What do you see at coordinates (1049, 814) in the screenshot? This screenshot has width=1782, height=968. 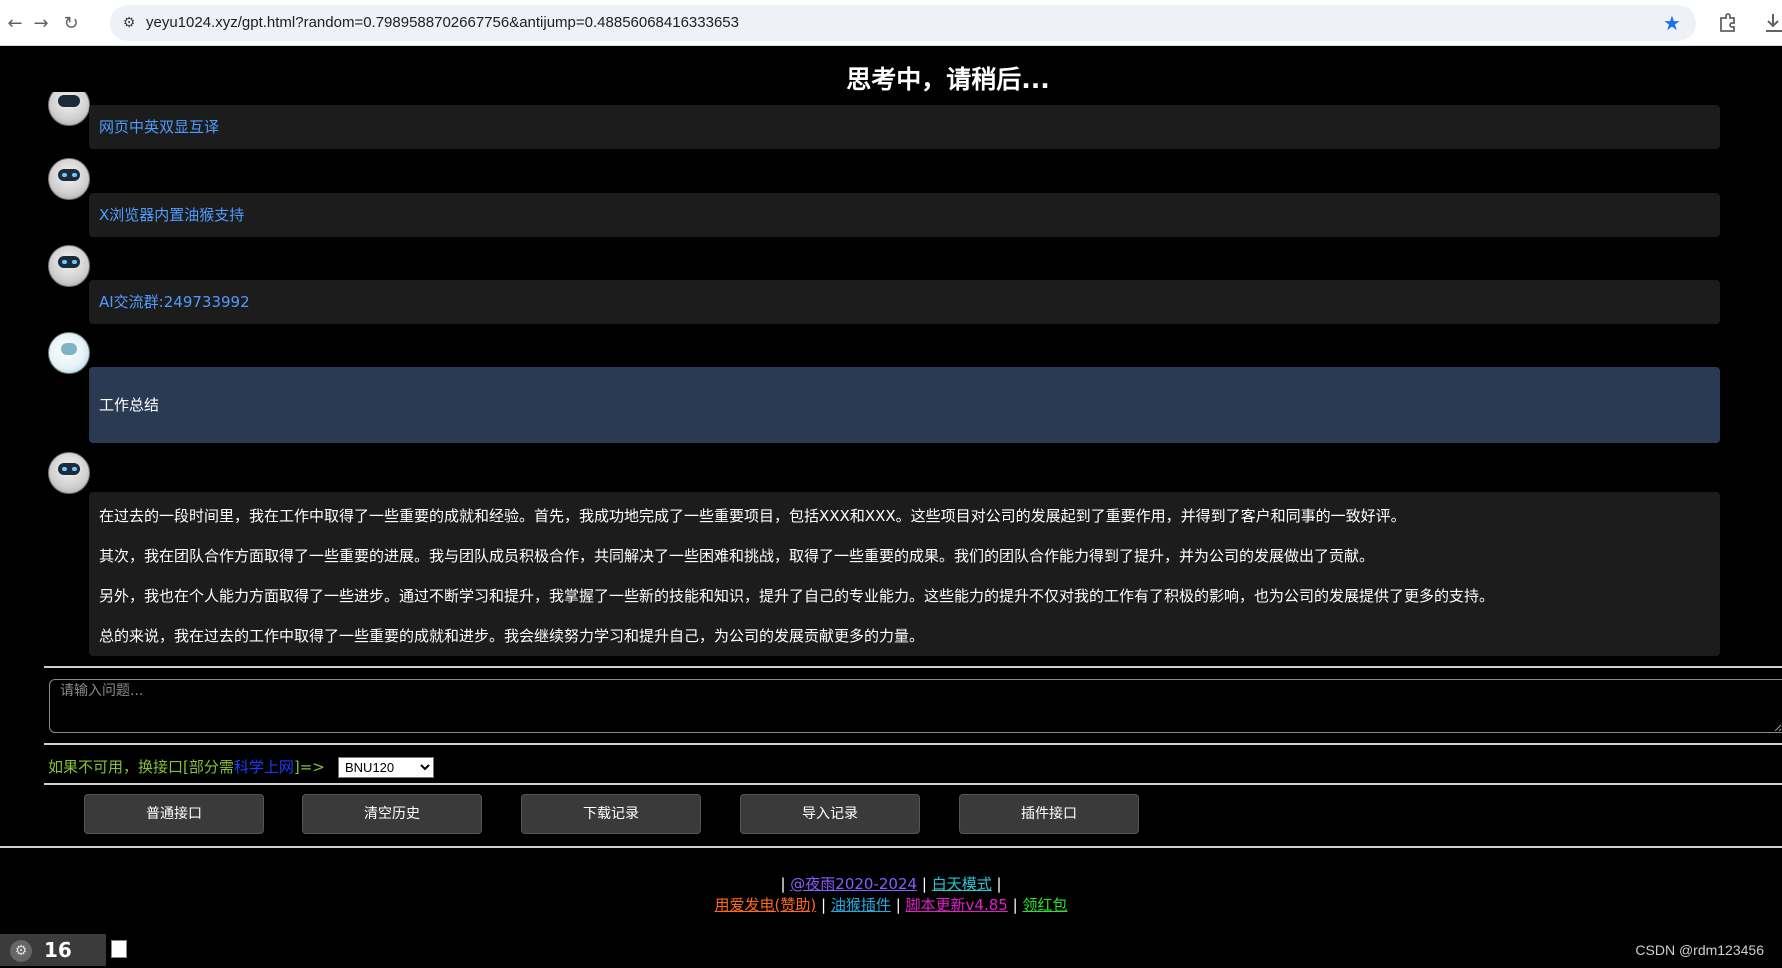 I see `plugin-api-button: 插件接口` at bounding box center [1049, 814].